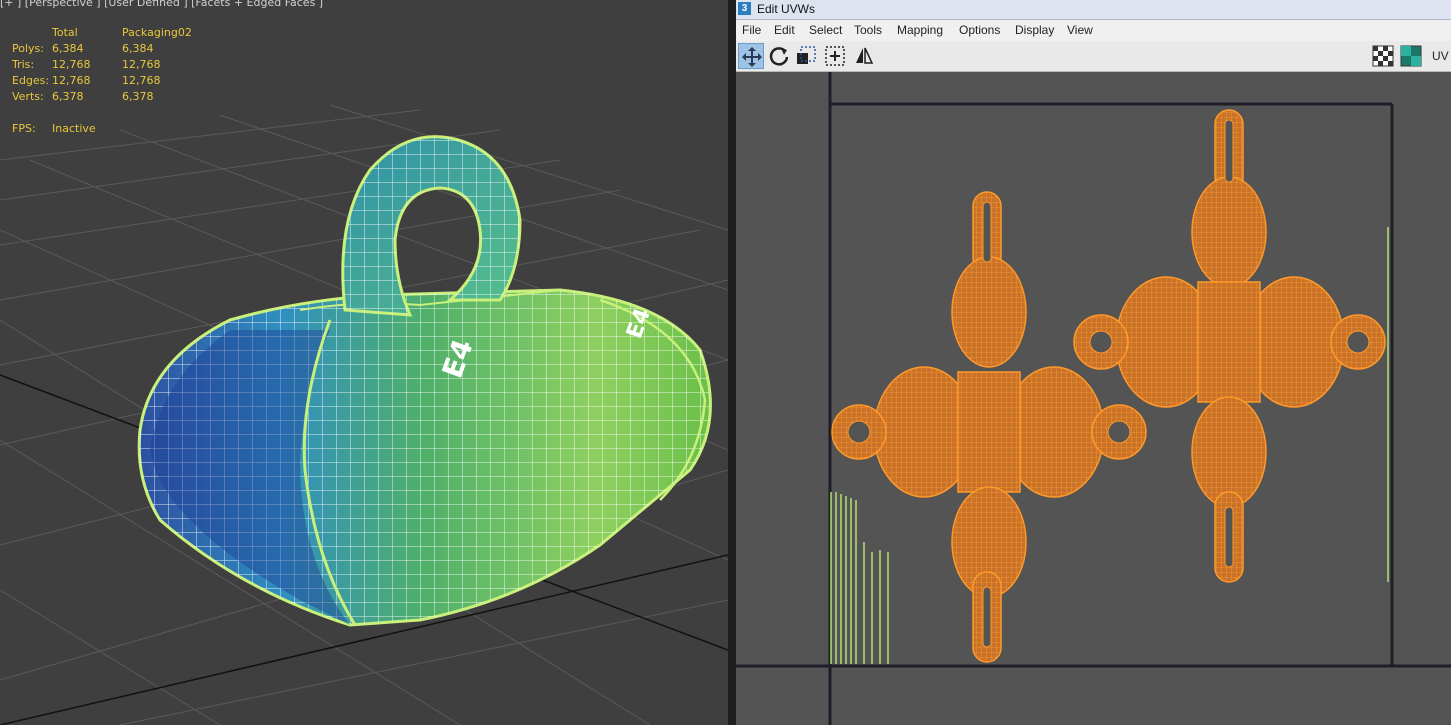 This screenshot has width=1451, height=725. What do you see at coordinates (825, 30) in the screenshot?
I see `menu-select: Select` at bounding box center [825, 30].